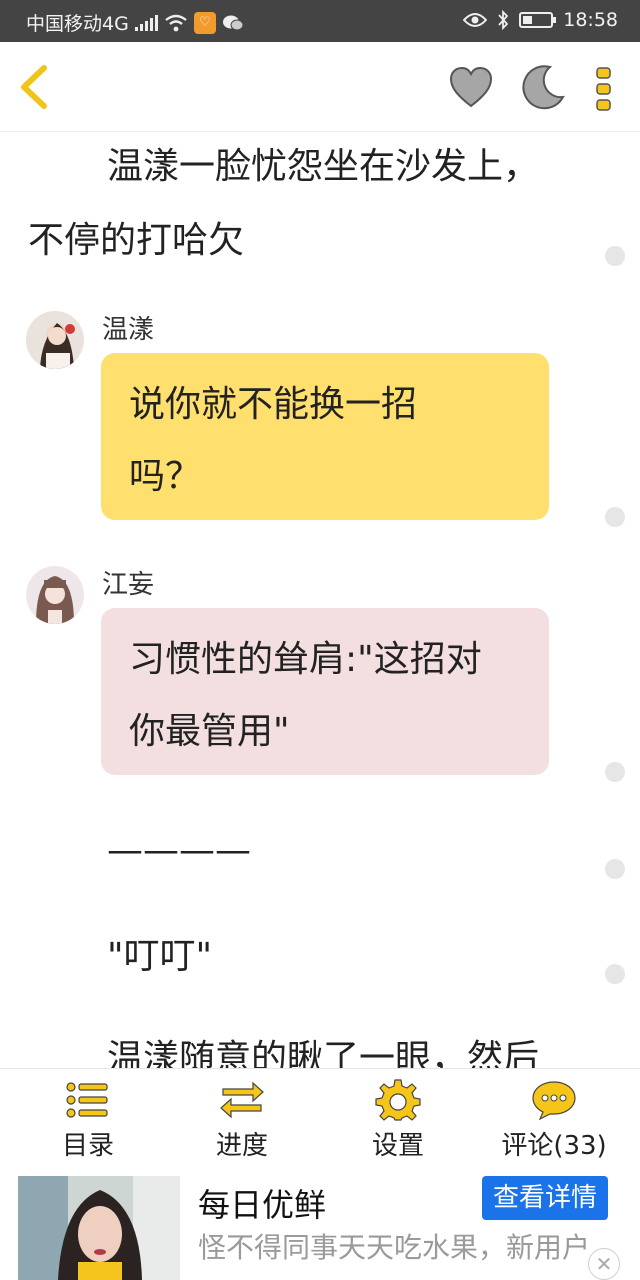  Describe the element at coordinates (87, 1100) in the screenshot. I see `list-icon` at that location.